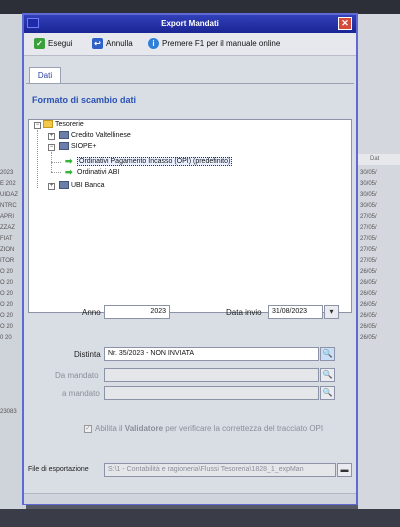 The height and width of the screenshot is (527, 400). I want to click on a-mandato-search-button: 🔍, so click(327, 393).